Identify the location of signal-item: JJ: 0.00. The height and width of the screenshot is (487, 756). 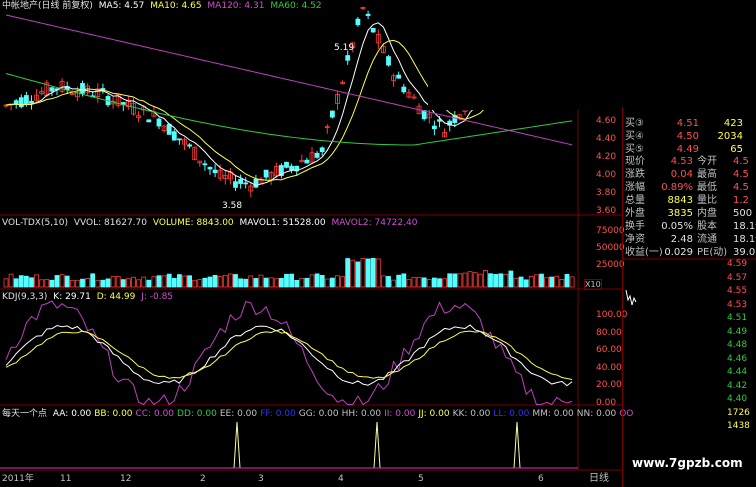
(434, 414).